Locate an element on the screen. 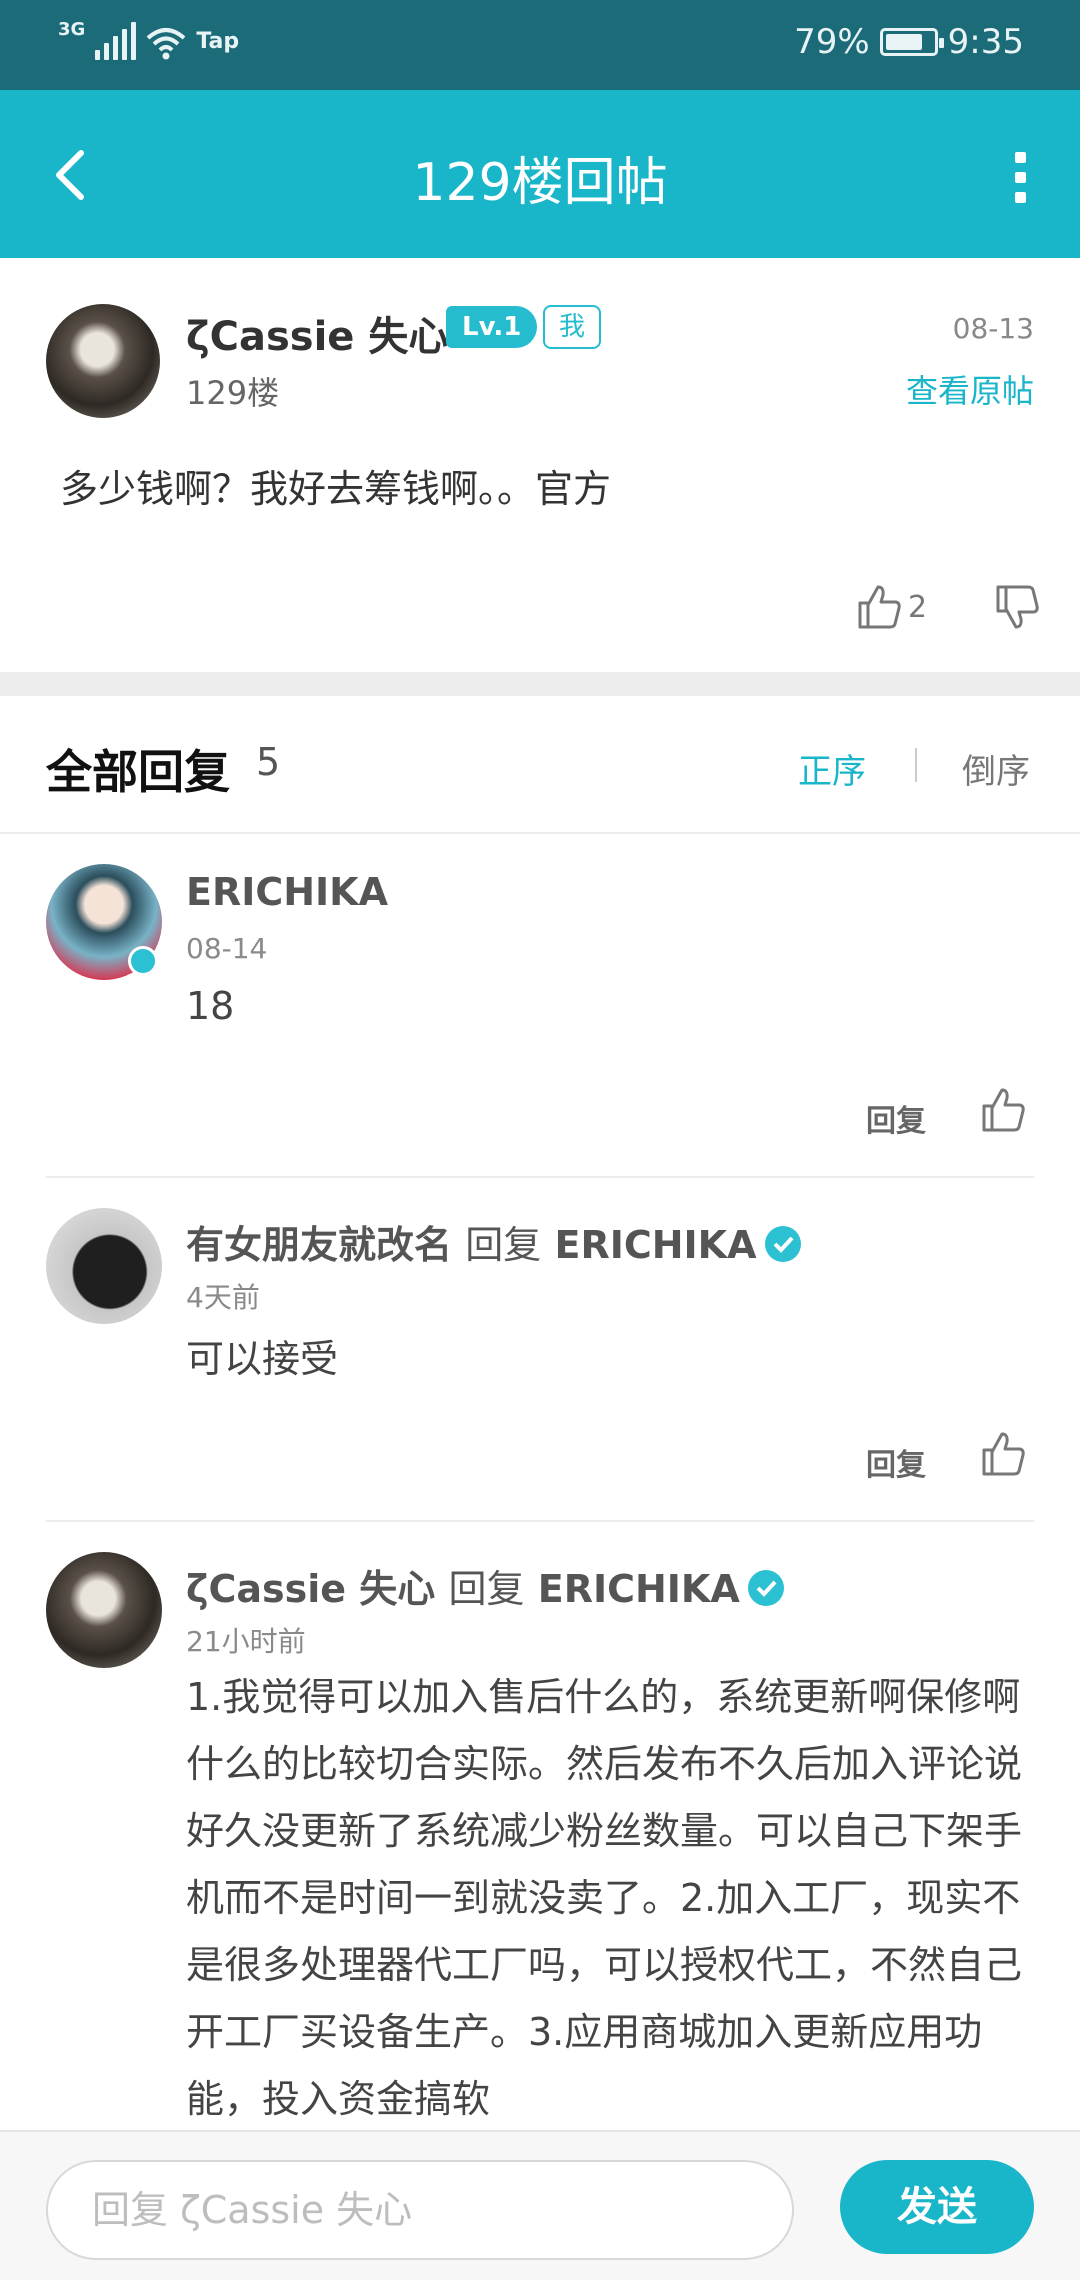 The height and width of the screenshot is (2280, 1080). section-divider is located at coordinates (540, 684).